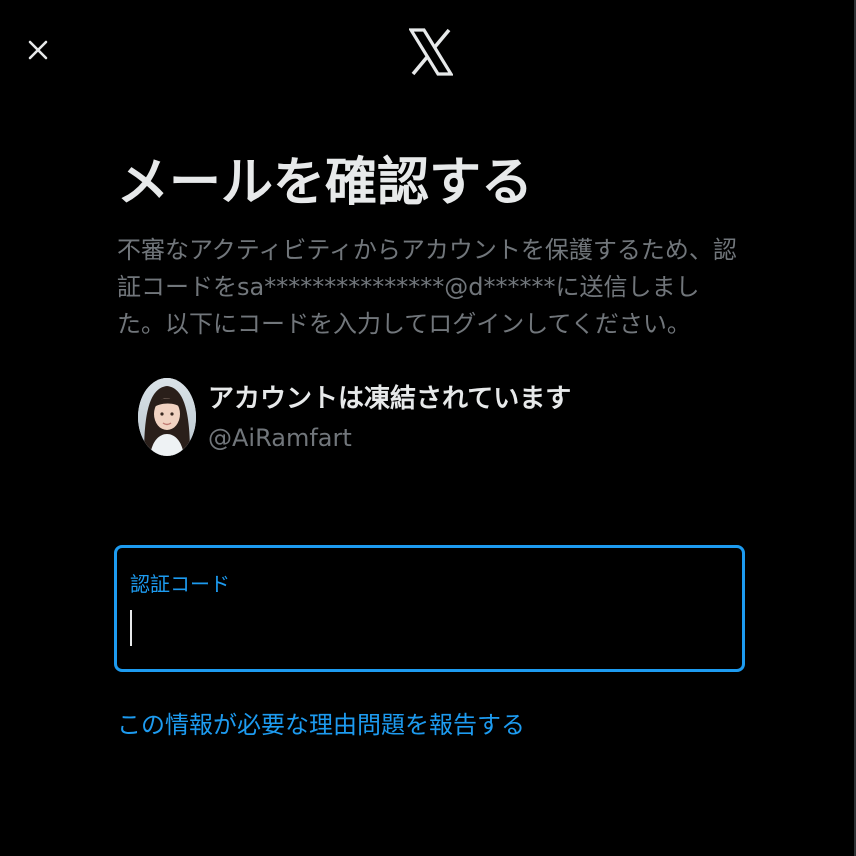  I want to click on account-status: アカウントは凍結されています, so click(390, 399).